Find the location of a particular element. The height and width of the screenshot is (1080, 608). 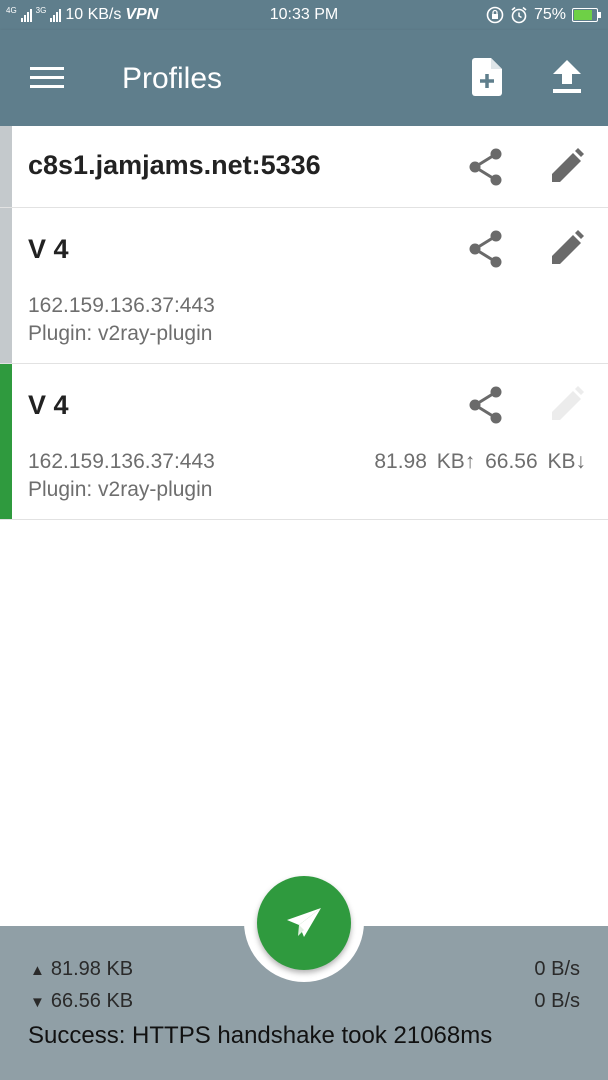

add-file-icon is located at coordinates (487, 77).